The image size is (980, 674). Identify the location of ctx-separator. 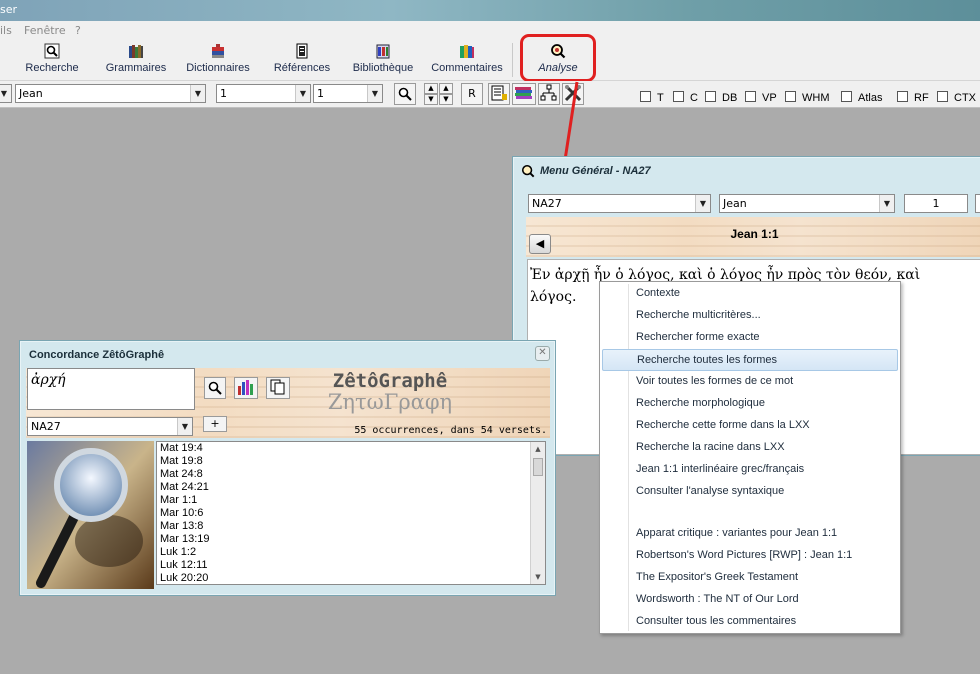
(750, 514).